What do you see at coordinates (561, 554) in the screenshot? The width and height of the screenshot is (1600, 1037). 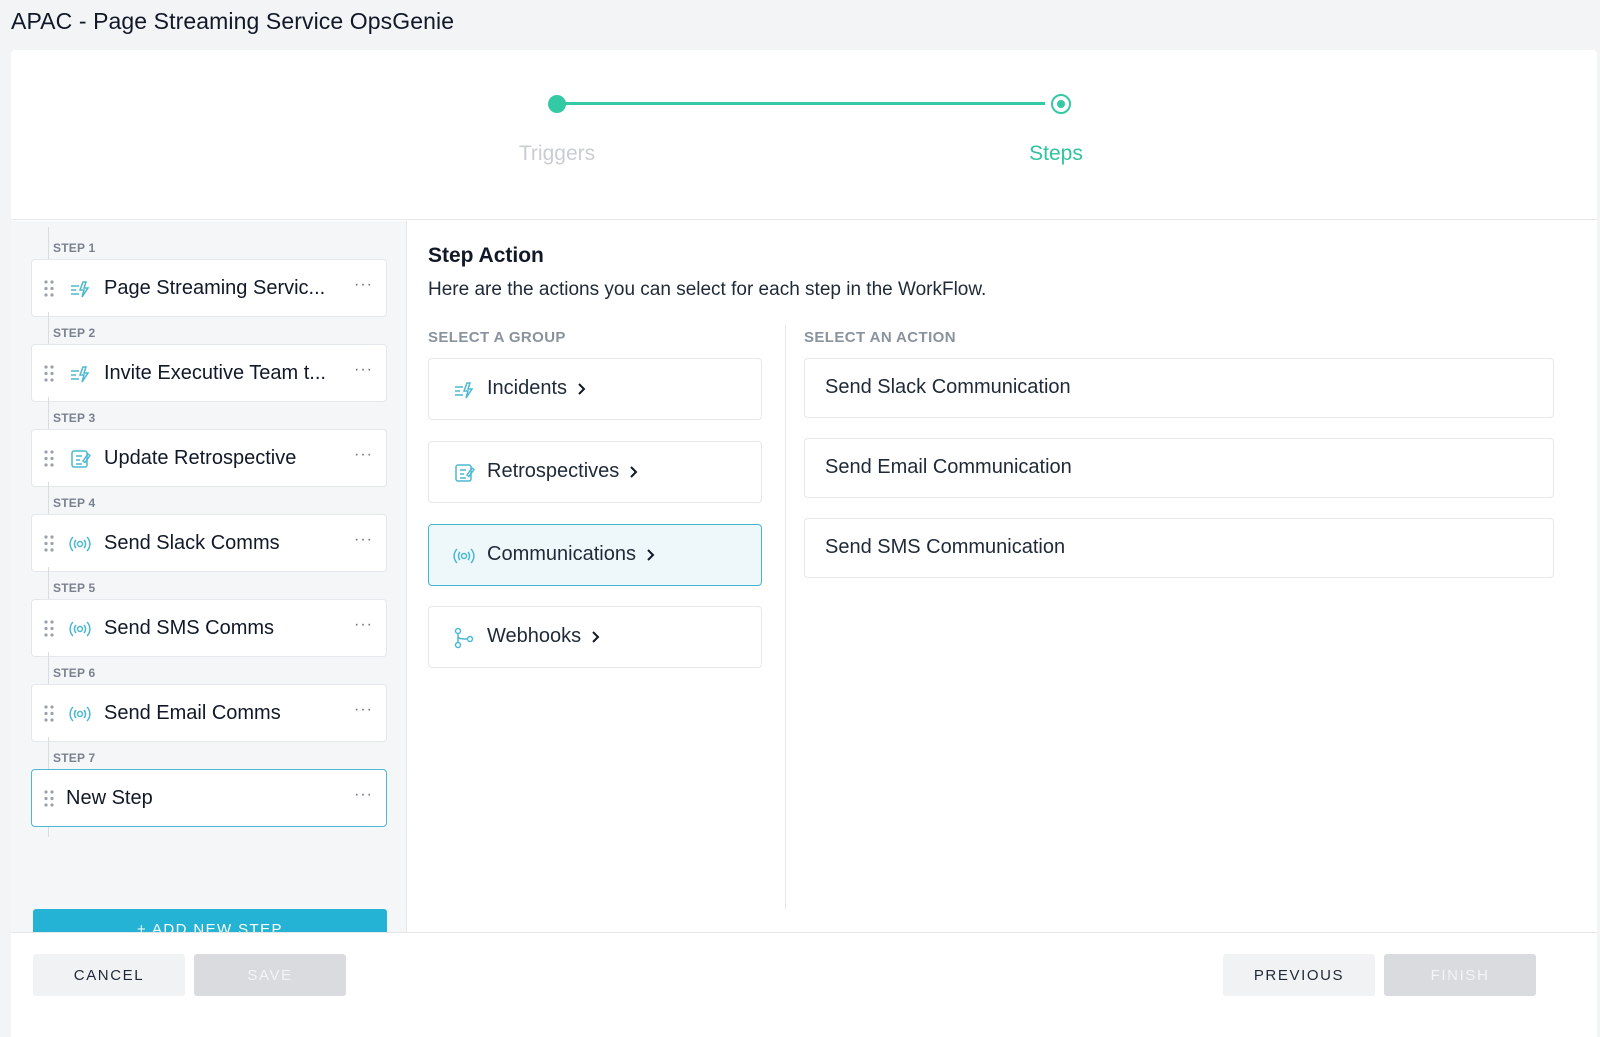 I see `group-label: Communications` at bounding box center [561, 554].